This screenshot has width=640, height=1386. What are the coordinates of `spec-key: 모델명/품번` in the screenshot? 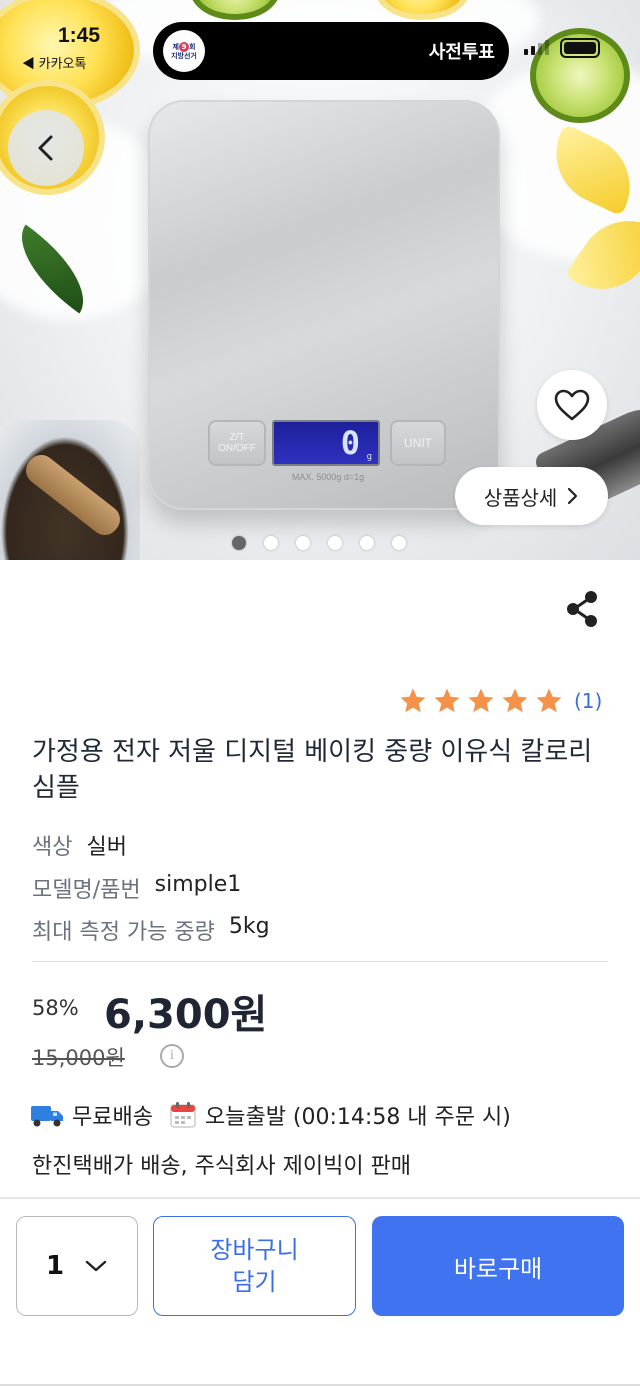 It's located at (86, 890).